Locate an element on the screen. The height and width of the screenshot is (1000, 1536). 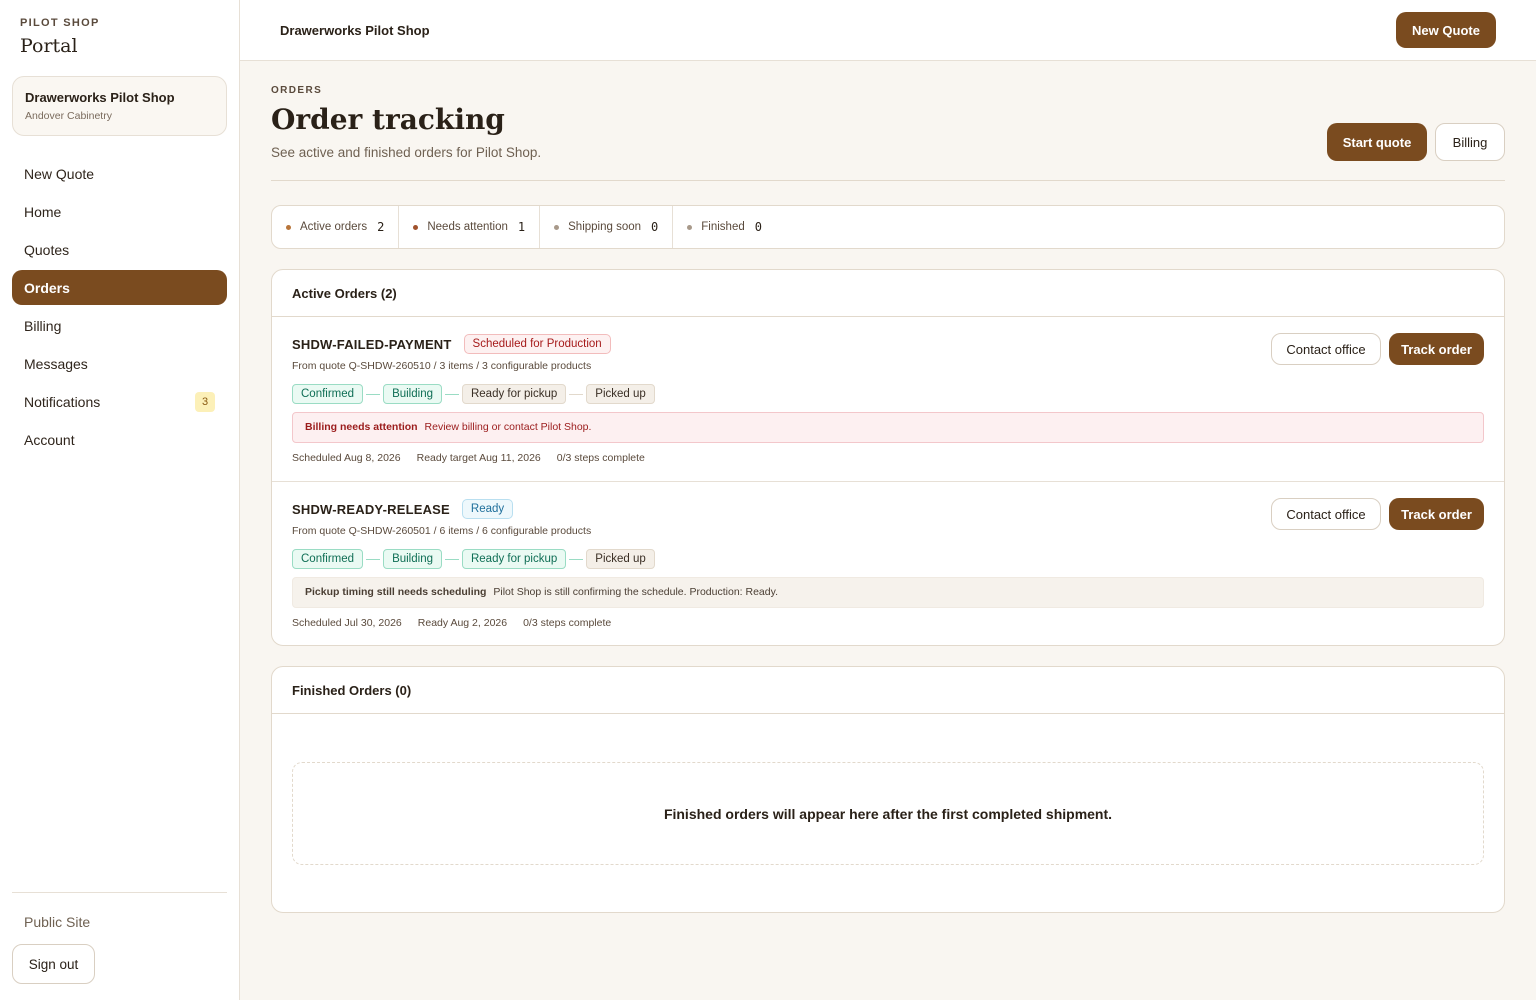
notifications-badge: 3 is located at coordinates (205, 401).